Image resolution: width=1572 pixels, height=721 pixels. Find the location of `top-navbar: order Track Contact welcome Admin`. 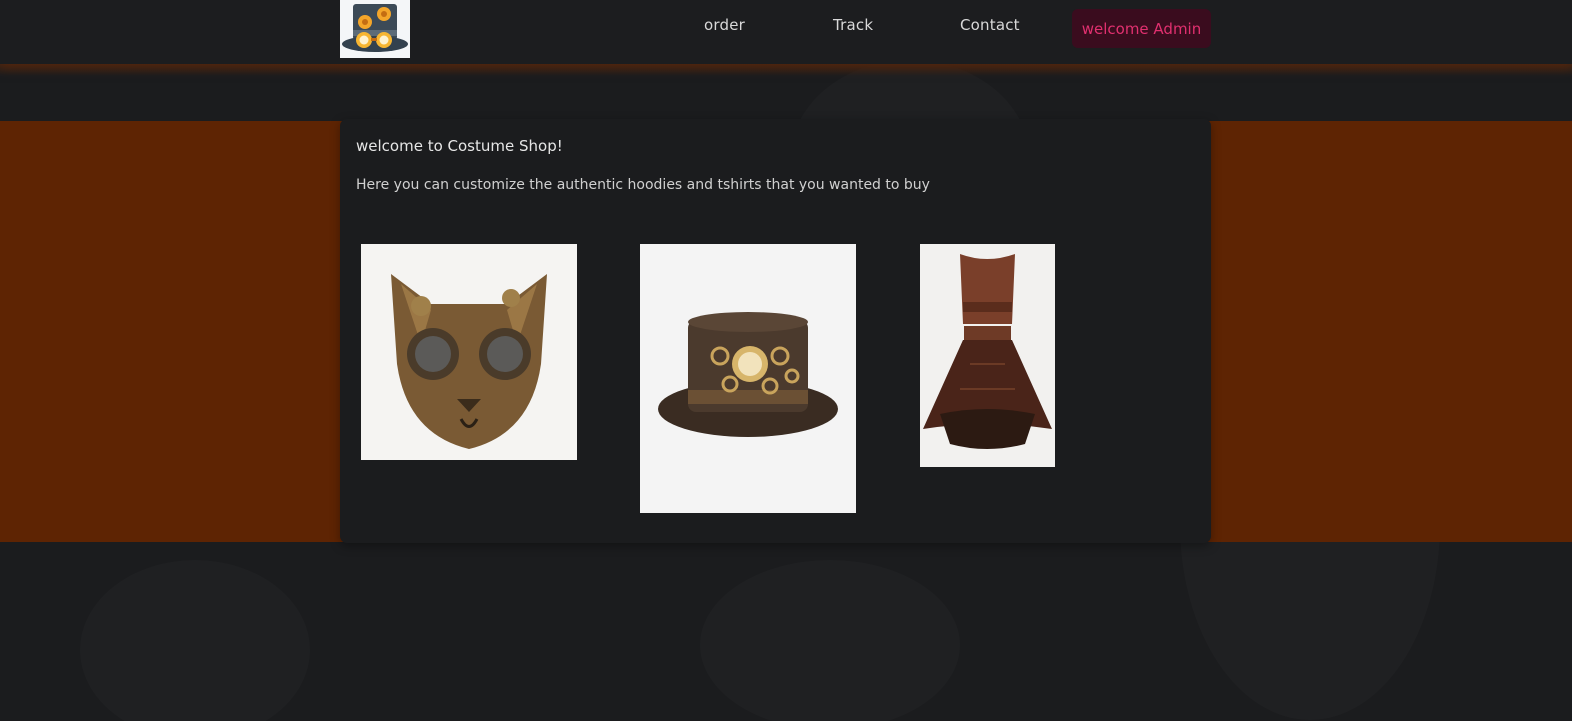

top-navbar: order Track Contact welcome Admin is located at coordinates (786, 32).